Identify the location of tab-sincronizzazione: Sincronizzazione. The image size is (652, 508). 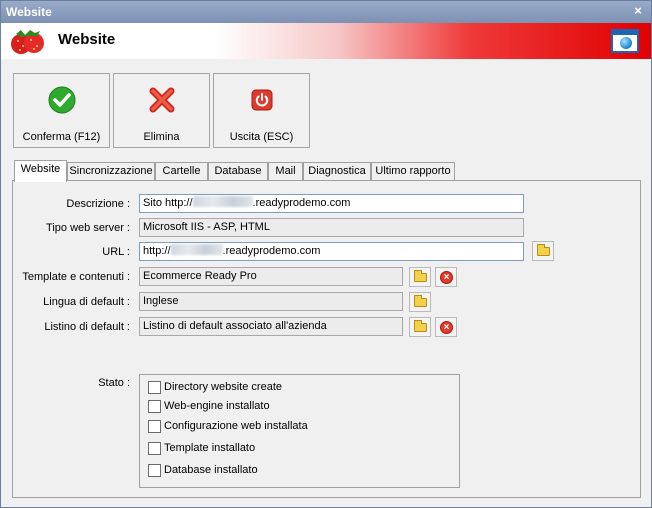
(111, 171).